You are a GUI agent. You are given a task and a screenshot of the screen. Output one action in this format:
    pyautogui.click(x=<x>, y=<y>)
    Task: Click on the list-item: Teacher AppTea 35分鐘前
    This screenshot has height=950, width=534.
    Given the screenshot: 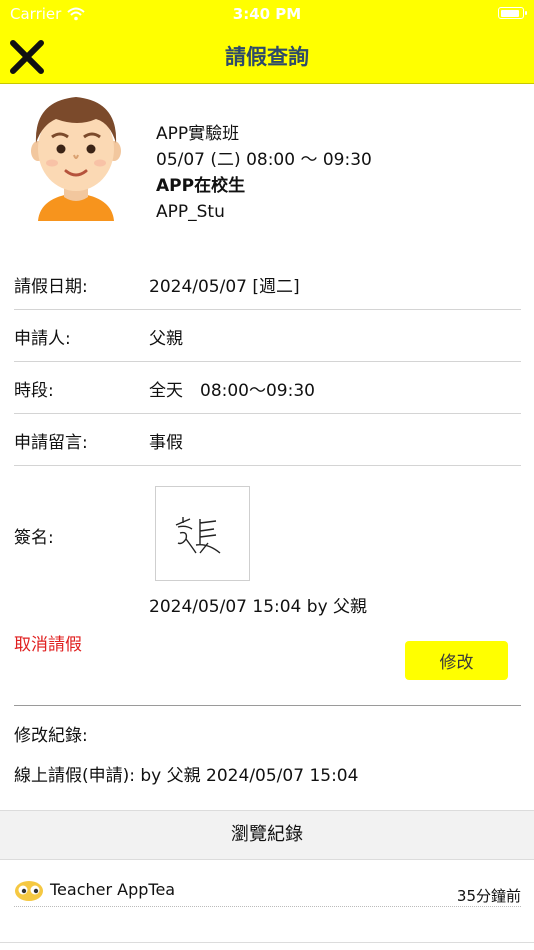 What is the action you would take?
    pyautogui.click(x=267, y=889)
    